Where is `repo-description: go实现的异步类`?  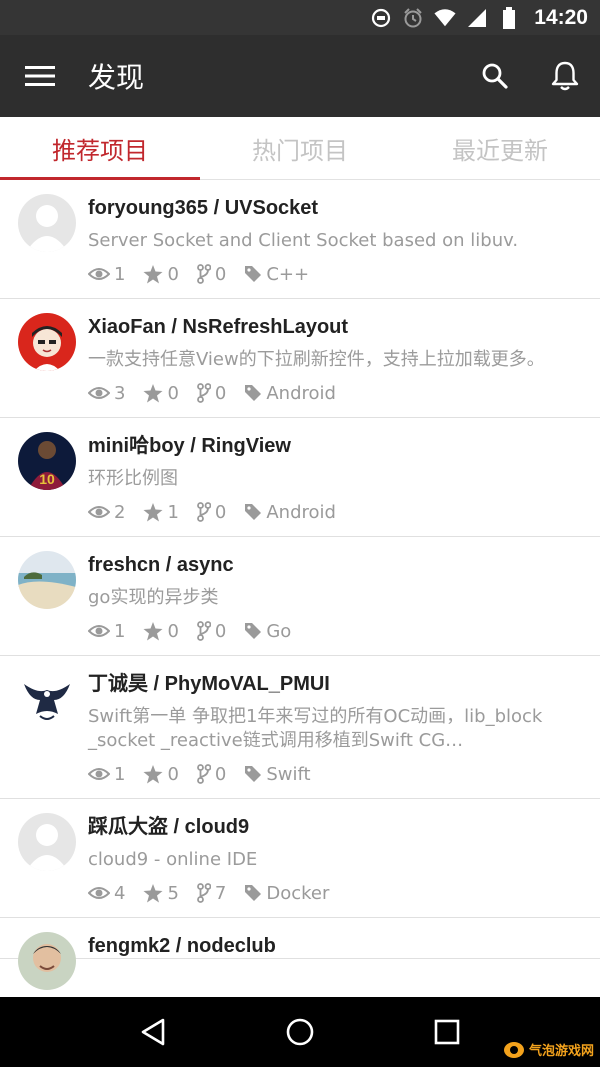 repo-description: go实现的异步类 is located at coordinates (153, 597).